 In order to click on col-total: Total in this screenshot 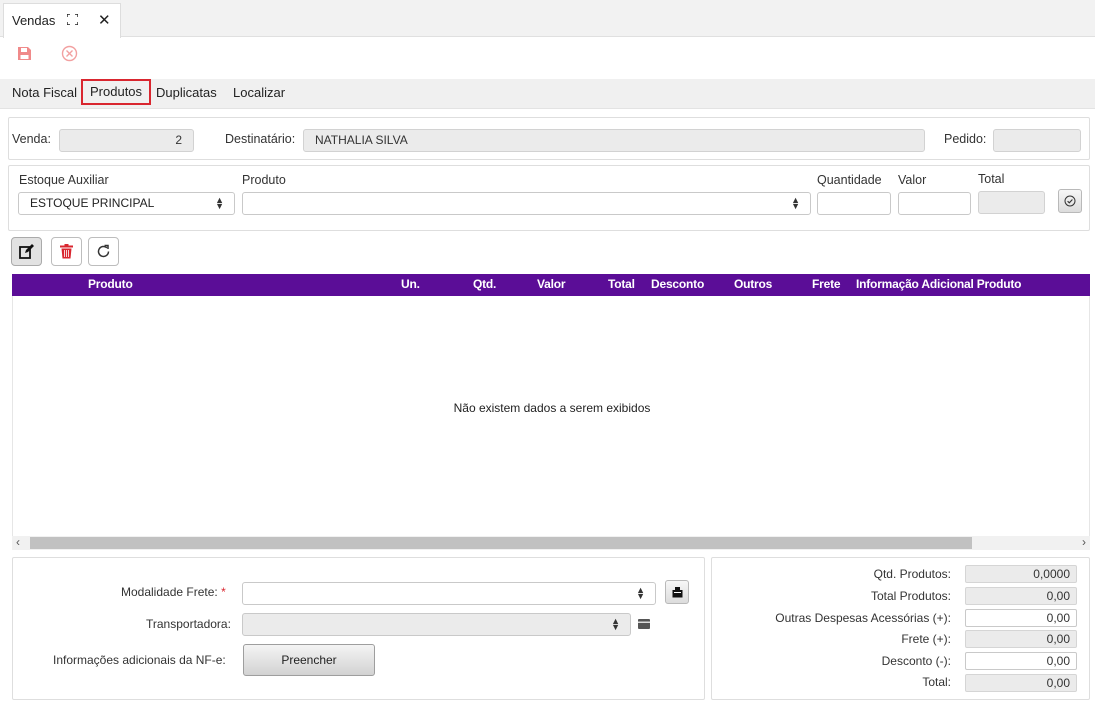, I will do `click(621, 284)`.